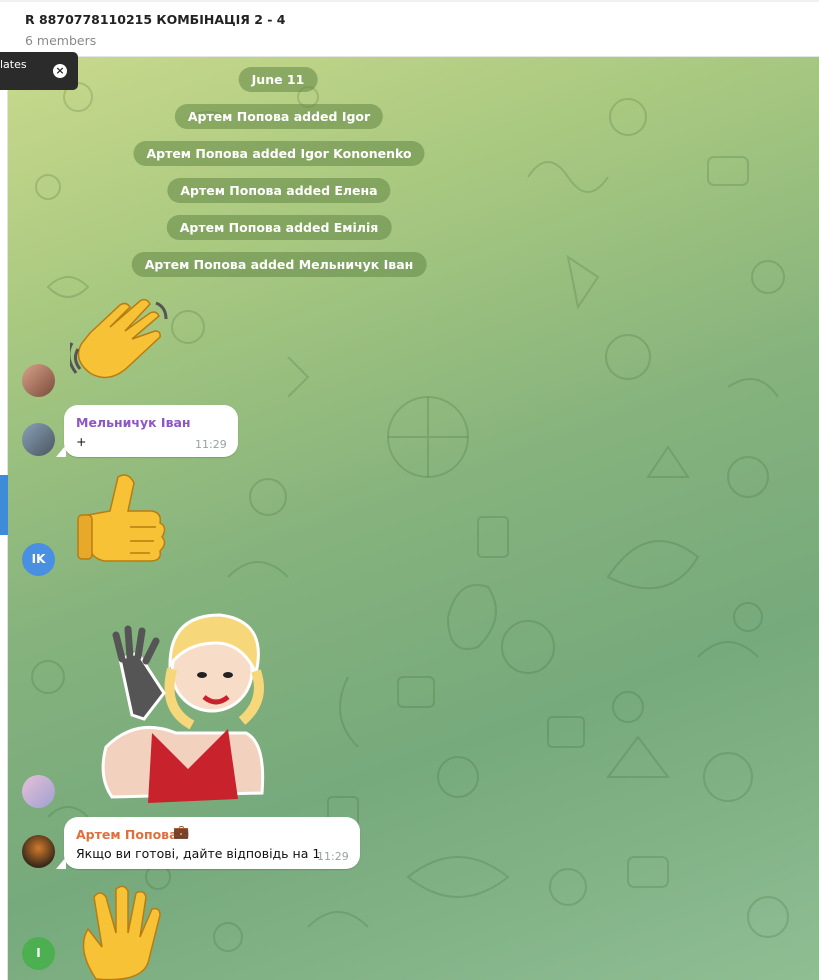  What do you see at coordinates (122, 931) in the screenshot?
I see `raised-hand-emoji` at bounding box center [122, 931].